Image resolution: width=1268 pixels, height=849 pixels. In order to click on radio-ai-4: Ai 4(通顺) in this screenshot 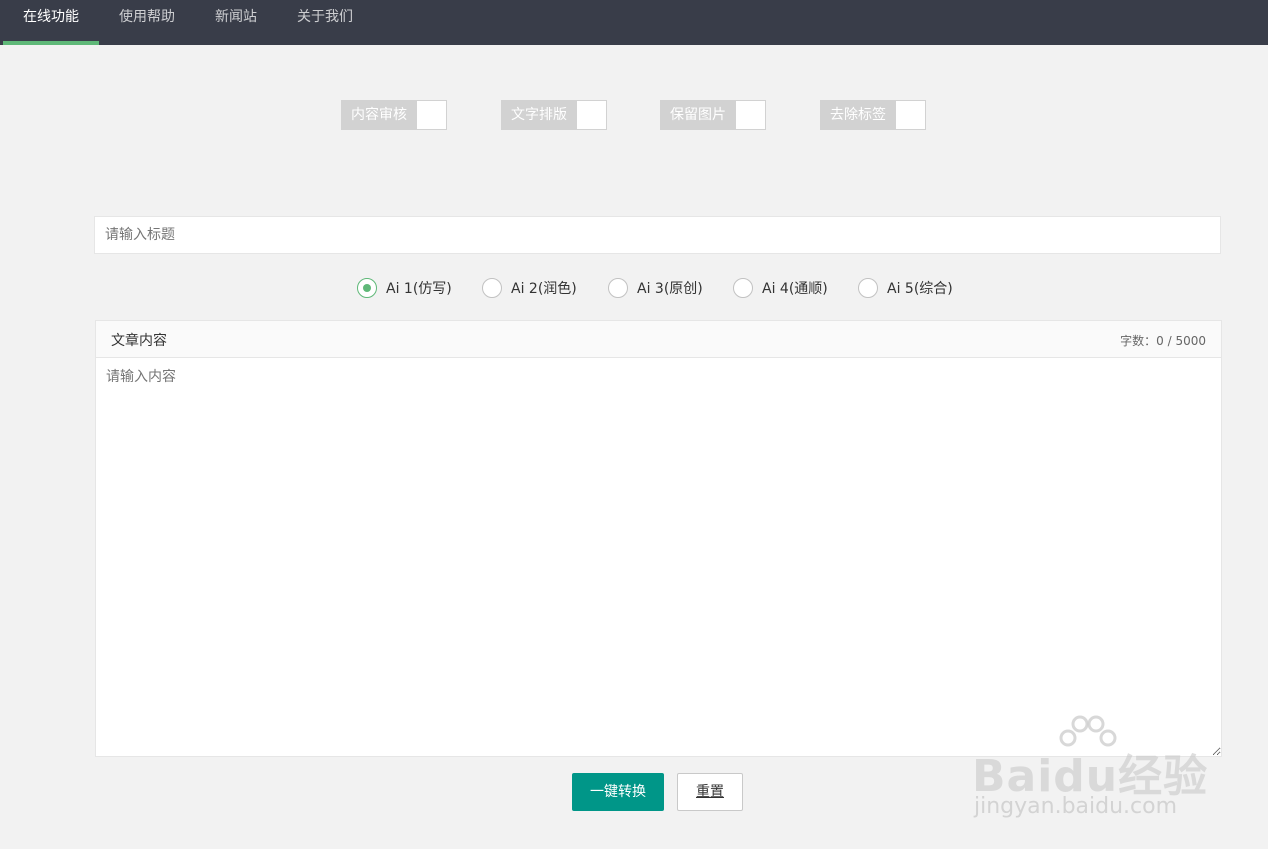, I will do `click(783, 289)`.